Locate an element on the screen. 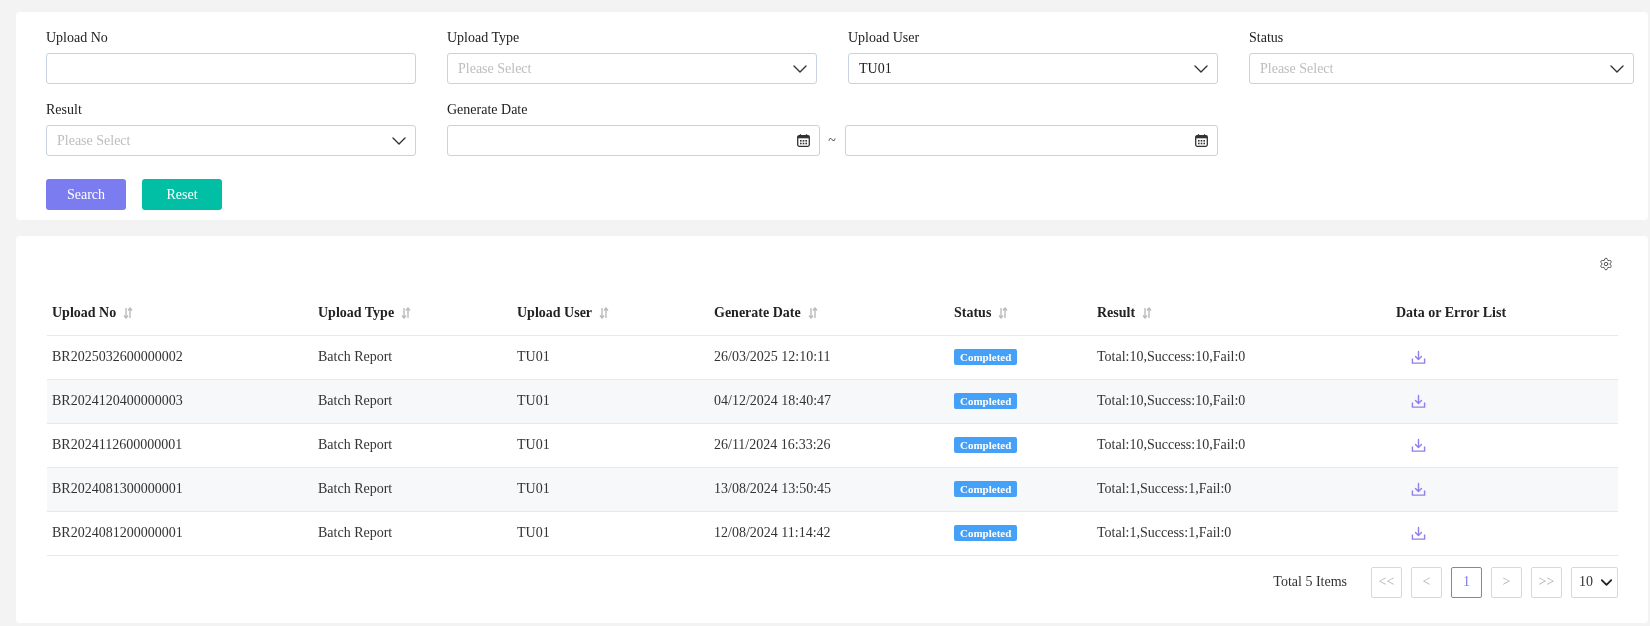 This screenshot has height=626, width=1650. table-cell: 12/08/2024 11:14:42 is located at coordinates (772, 532).